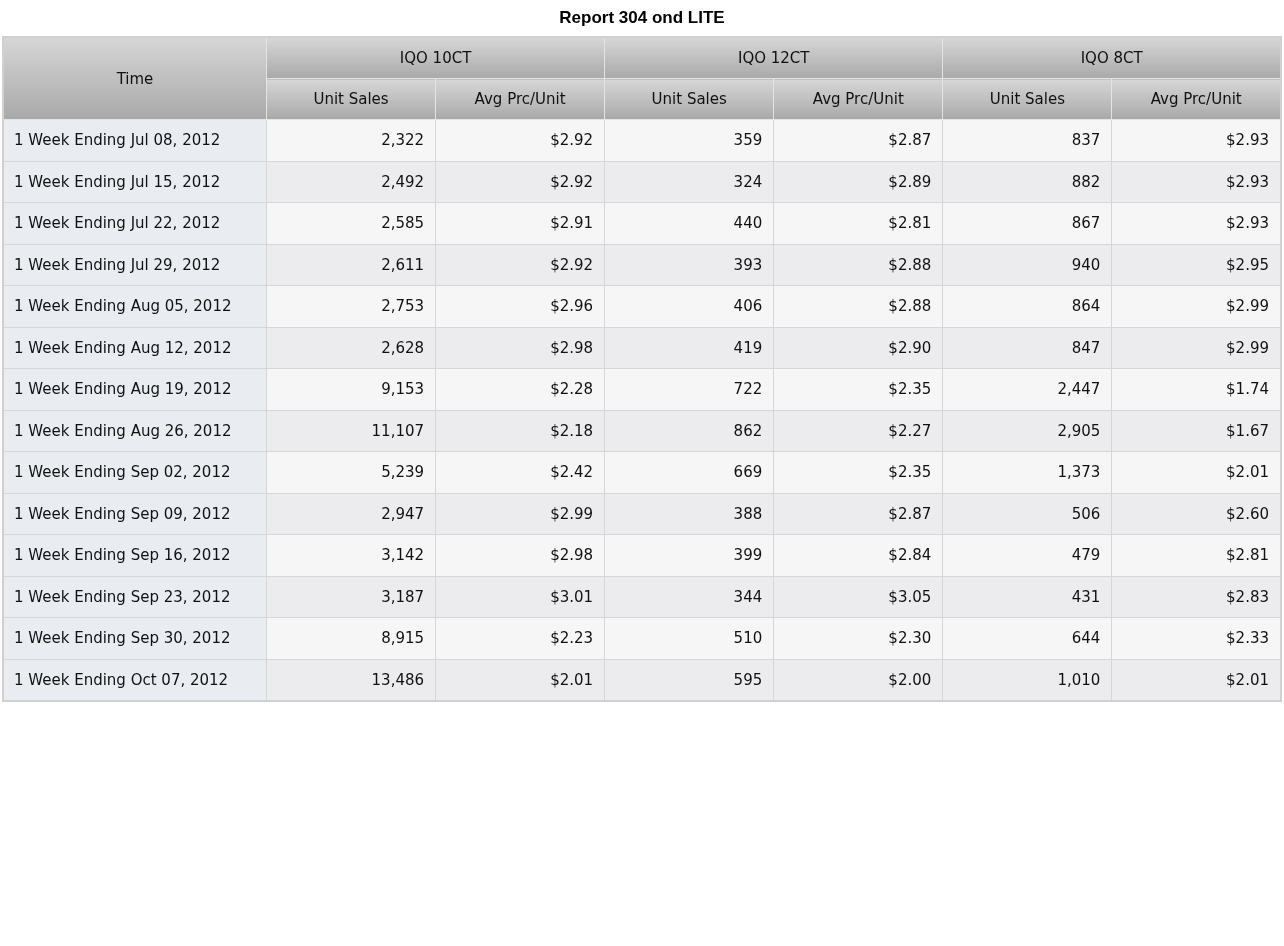 Image resolution: width=1284 pixels, height=946 pixels. I want to click on table-cell: 5,239, so click(351, 472).